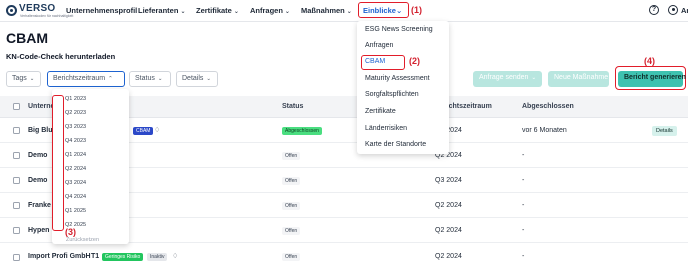  What do you see at coordinates (75, 155) in the screenshot?
I see `period-option: Q1 2024` at bounding box center [75, 155].